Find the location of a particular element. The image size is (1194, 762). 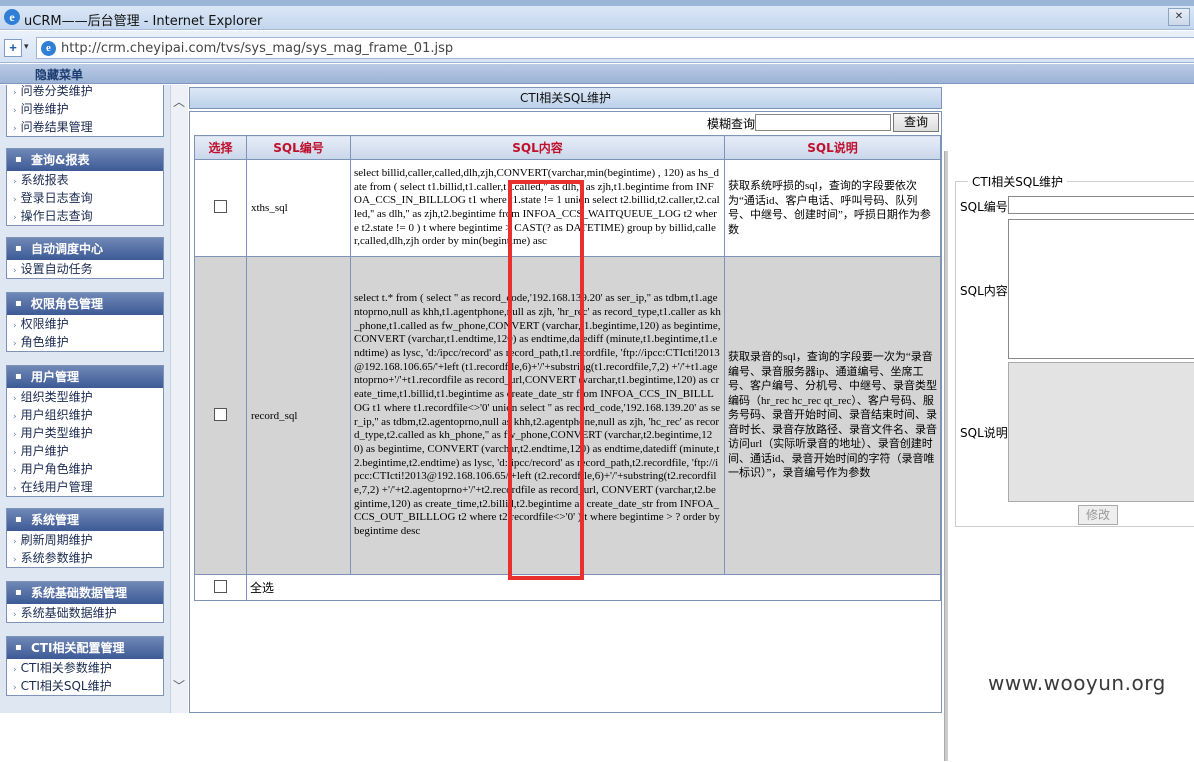

sidebar-group-header: ▪ 用户管理 is located at coordinates (85, 377).